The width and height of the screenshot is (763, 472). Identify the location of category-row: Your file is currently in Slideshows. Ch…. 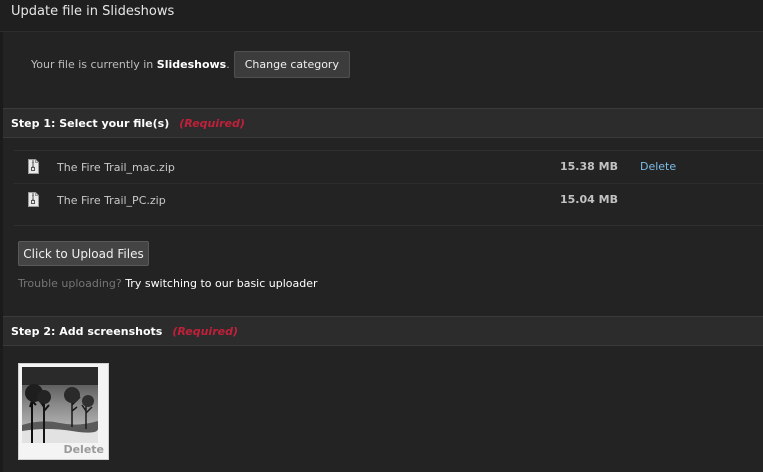
(190, 64).